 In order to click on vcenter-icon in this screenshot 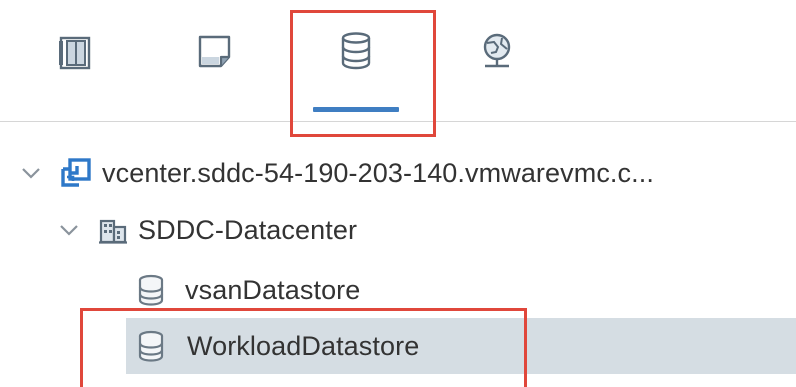, I will do `click(77, 173)`.